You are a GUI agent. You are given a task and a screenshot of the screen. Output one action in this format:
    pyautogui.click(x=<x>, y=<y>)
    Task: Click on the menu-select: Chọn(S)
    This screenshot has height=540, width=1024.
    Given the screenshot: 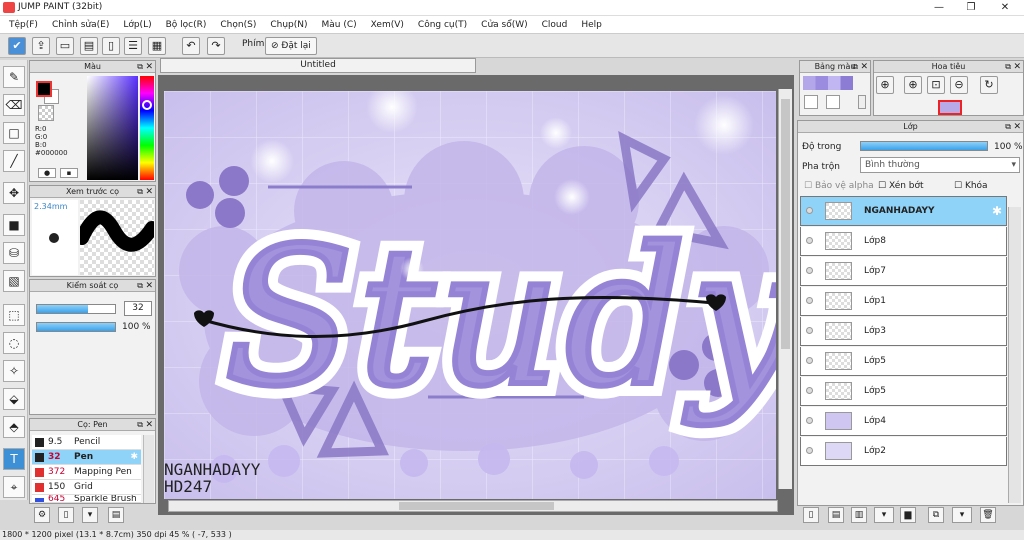 What is the action you would take?
    pyautogui.click(x=238, y=24)
    